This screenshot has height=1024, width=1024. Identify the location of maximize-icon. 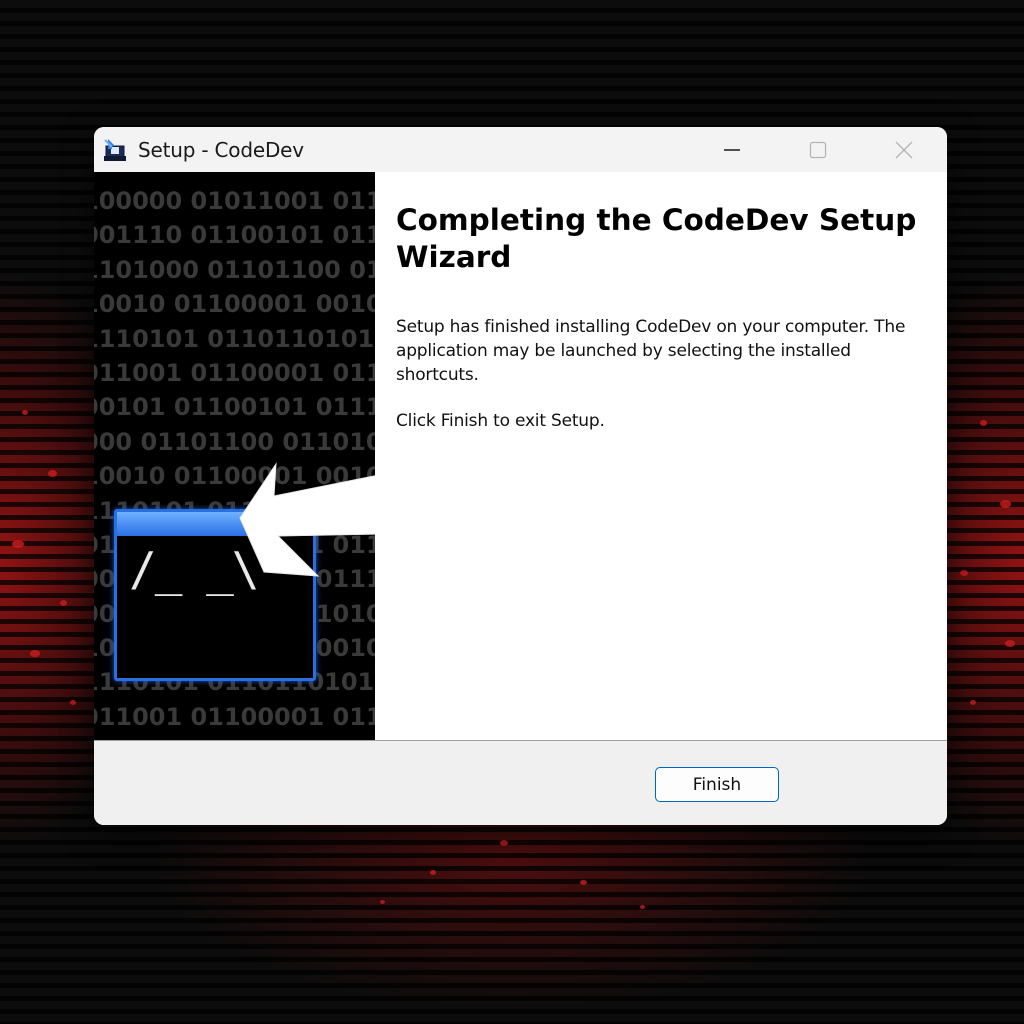
(818, 149).